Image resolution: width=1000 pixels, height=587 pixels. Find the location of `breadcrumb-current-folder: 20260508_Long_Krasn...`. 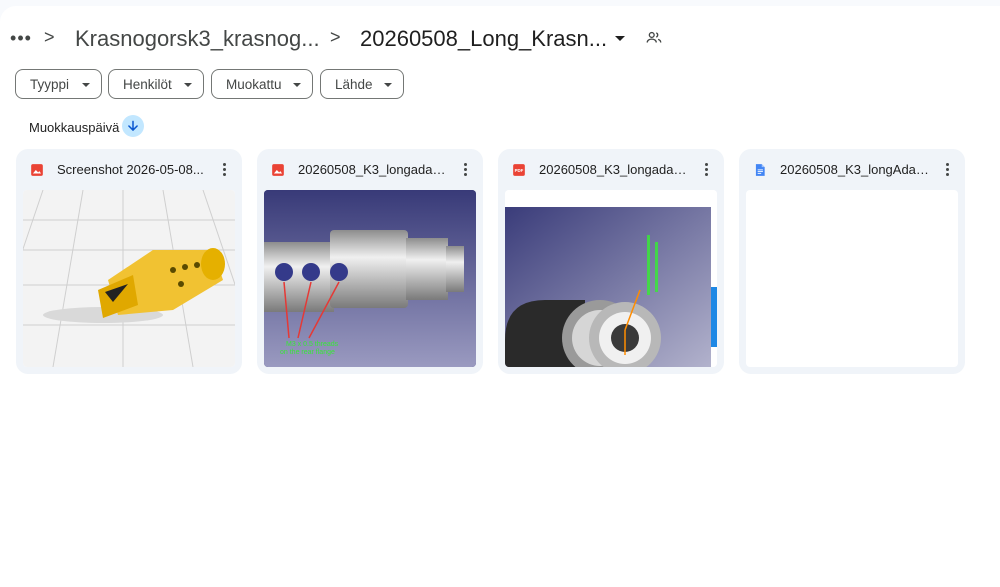

breadcrumb-current-folder: 20260508_Long_Krasn... is located at coordinates (483, 39).